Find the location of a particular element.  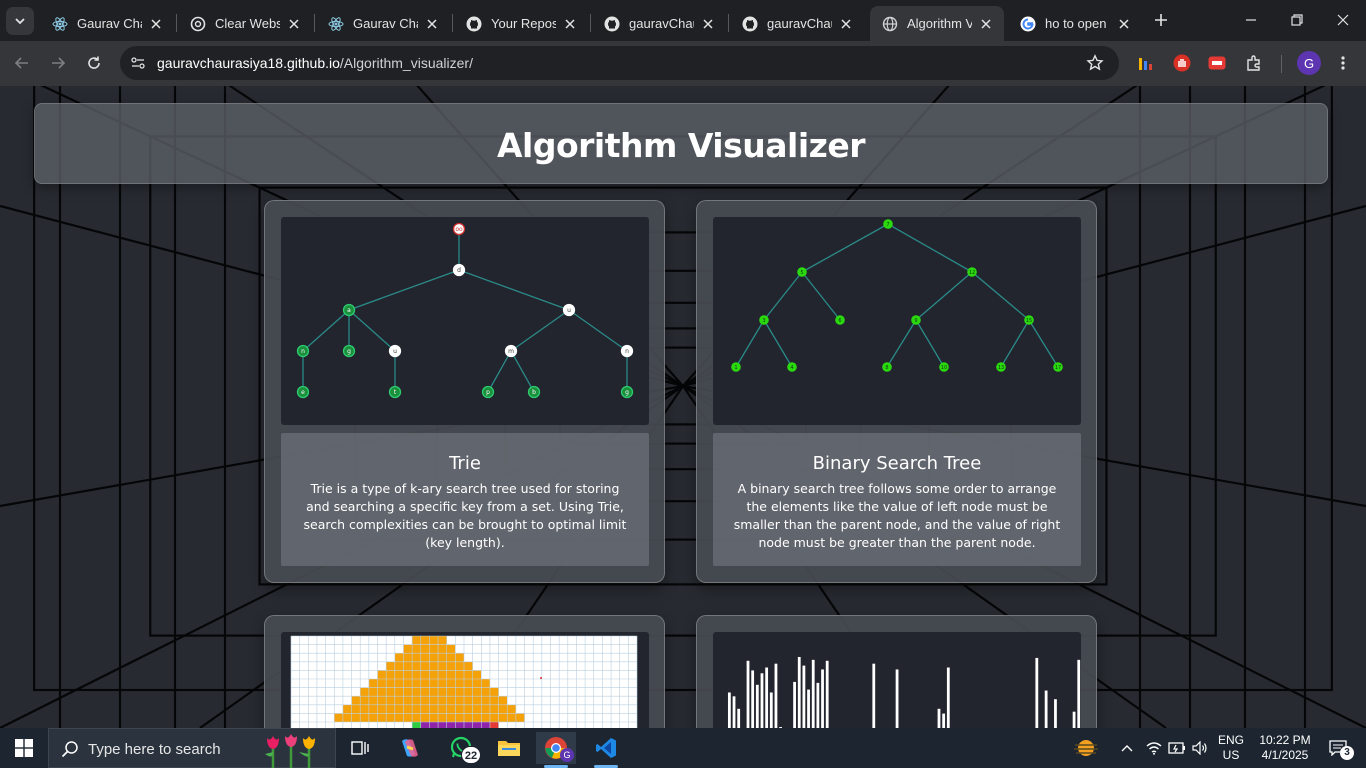

menu-button is located at coordinates (1343, 63).